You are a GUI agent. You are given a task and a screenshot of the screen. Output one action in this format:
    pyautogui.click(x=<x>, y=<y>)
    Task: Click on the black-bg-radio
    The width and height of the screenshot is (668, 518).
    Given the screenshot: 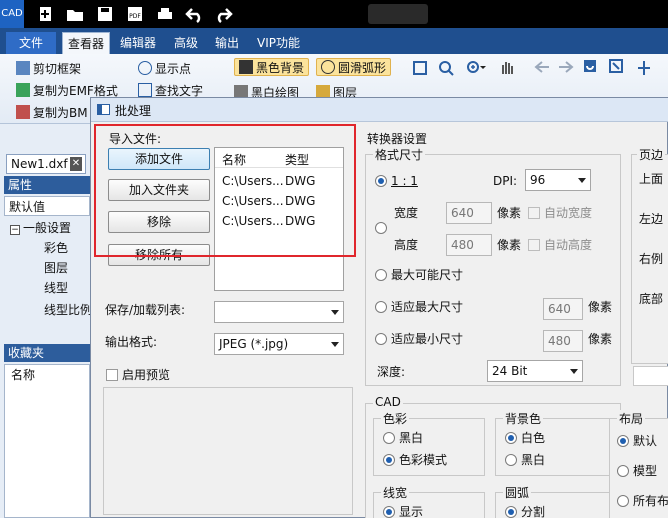 What is the action you would take?
    pyautogui.click(x=511, y=460)
    